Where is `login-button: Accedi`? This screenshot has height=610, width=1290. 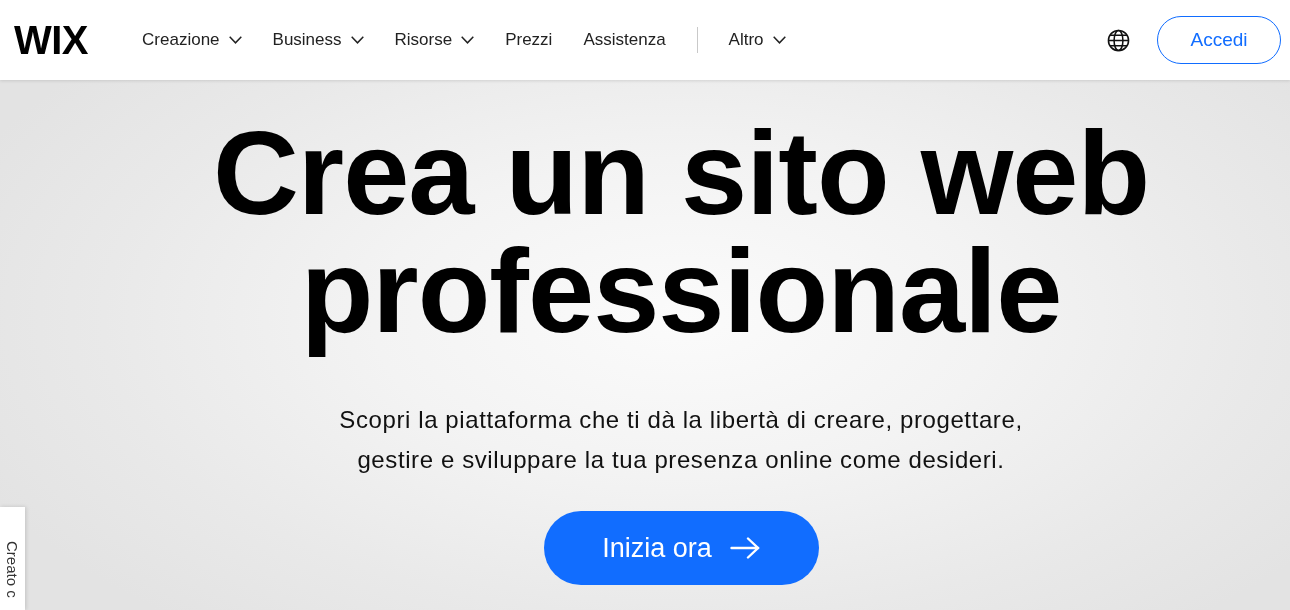
login-button: Accedi is located at coordinates (1219, 40).